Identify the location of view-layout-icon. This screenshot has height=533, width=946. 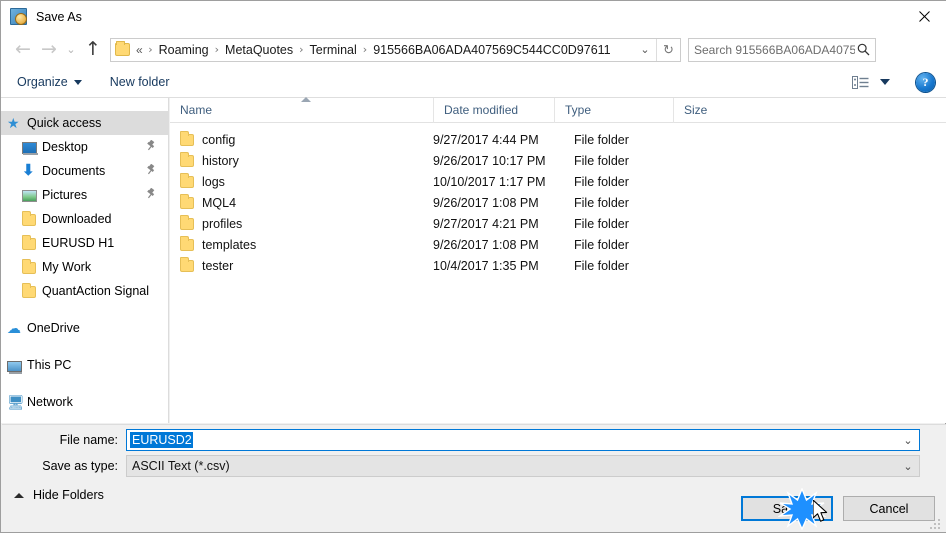
(860, 82).